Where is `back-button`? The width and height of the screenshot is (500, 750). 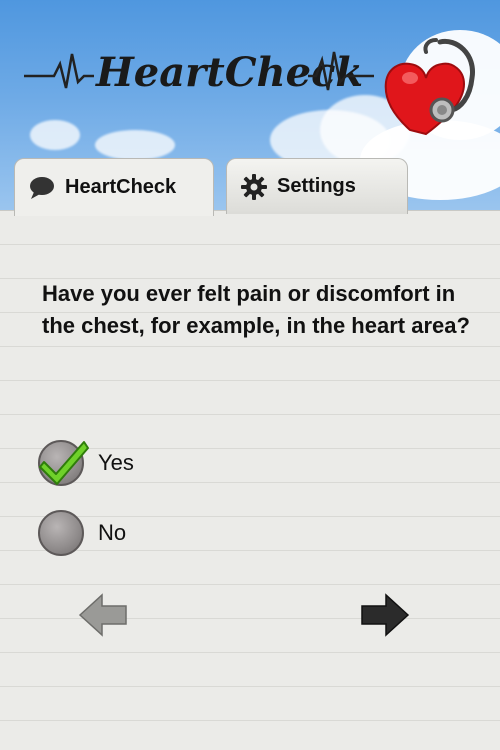 back-button is located at coordinates (104, 615).